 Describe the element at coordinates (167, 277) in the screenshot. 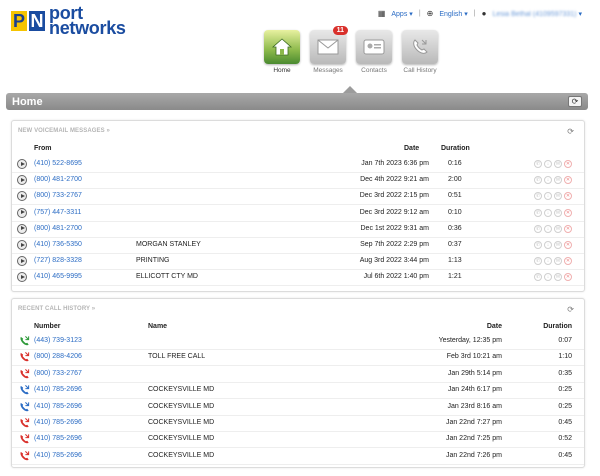

I see `voicemail-caller-name: ELLICOTT CTY MD` at that location.